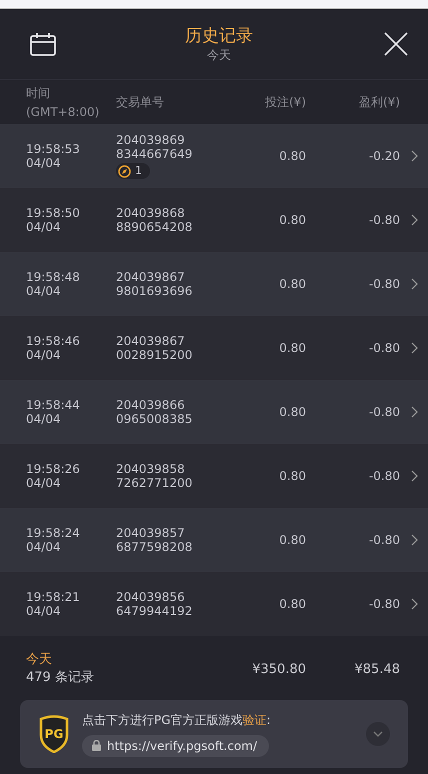  What do you see at coordinates (133, 171) in the screenshot?
I see `feature-badge: 1` at bounding box center [133, 171].